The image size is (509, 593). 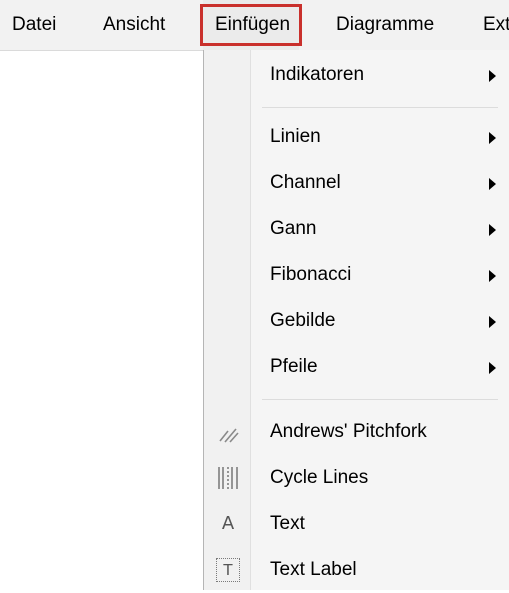 I want to click on menu-item-label: Gebilde, so click(x=303, y=320).